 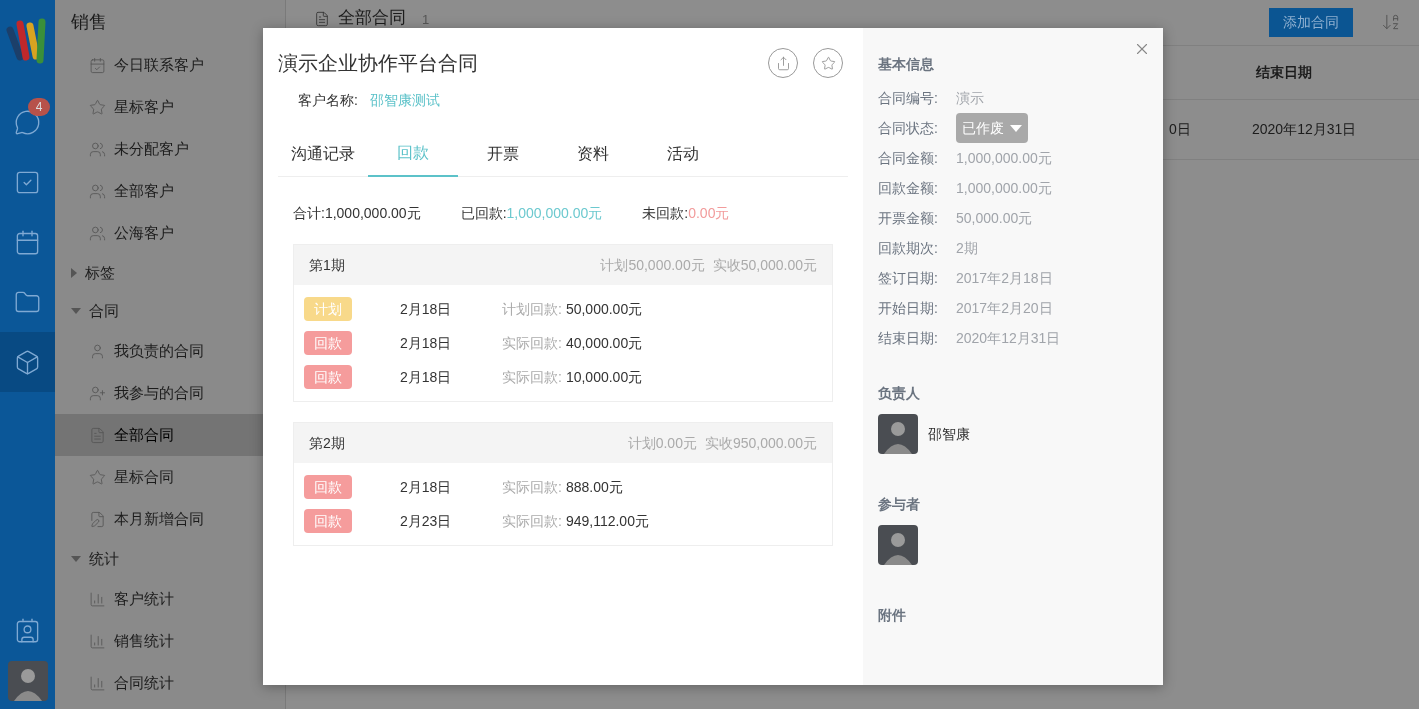 I want to click on entry-tag: 计划, so click(x=328, y=309).